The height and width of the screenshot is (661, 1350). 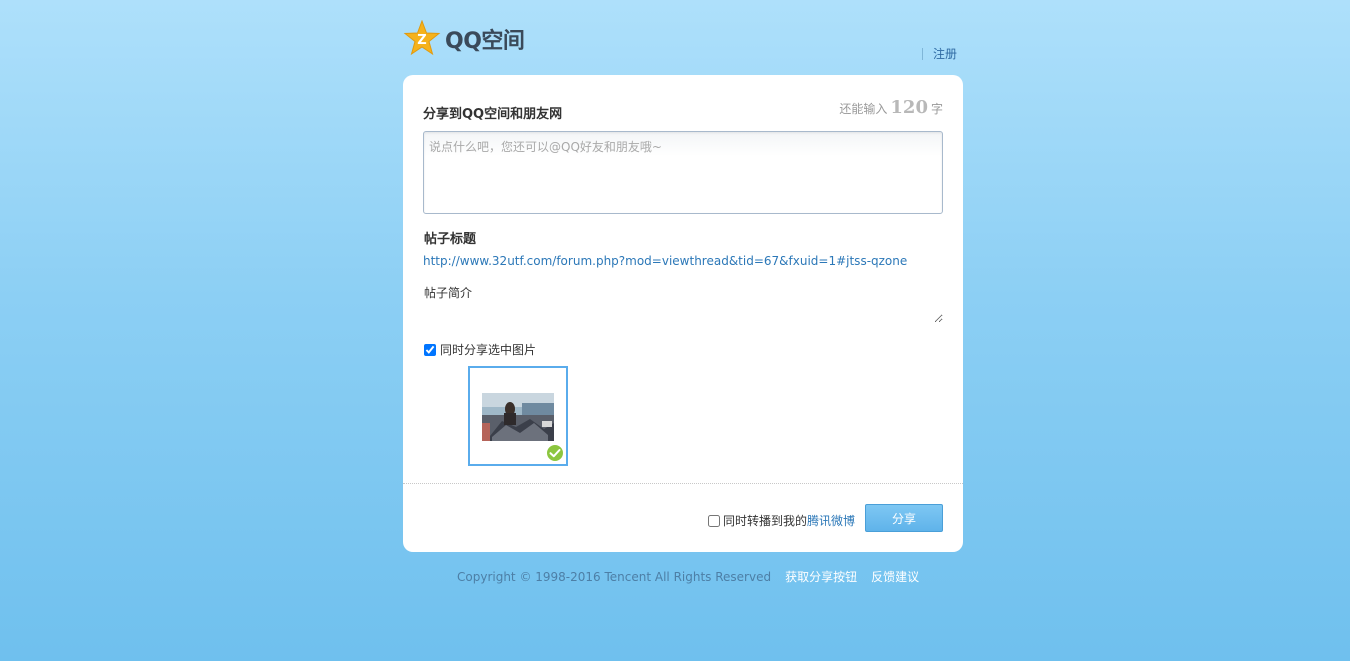 I want to click on weibo-repost-label: 同时转播到我的, so click(x=765, y=521).